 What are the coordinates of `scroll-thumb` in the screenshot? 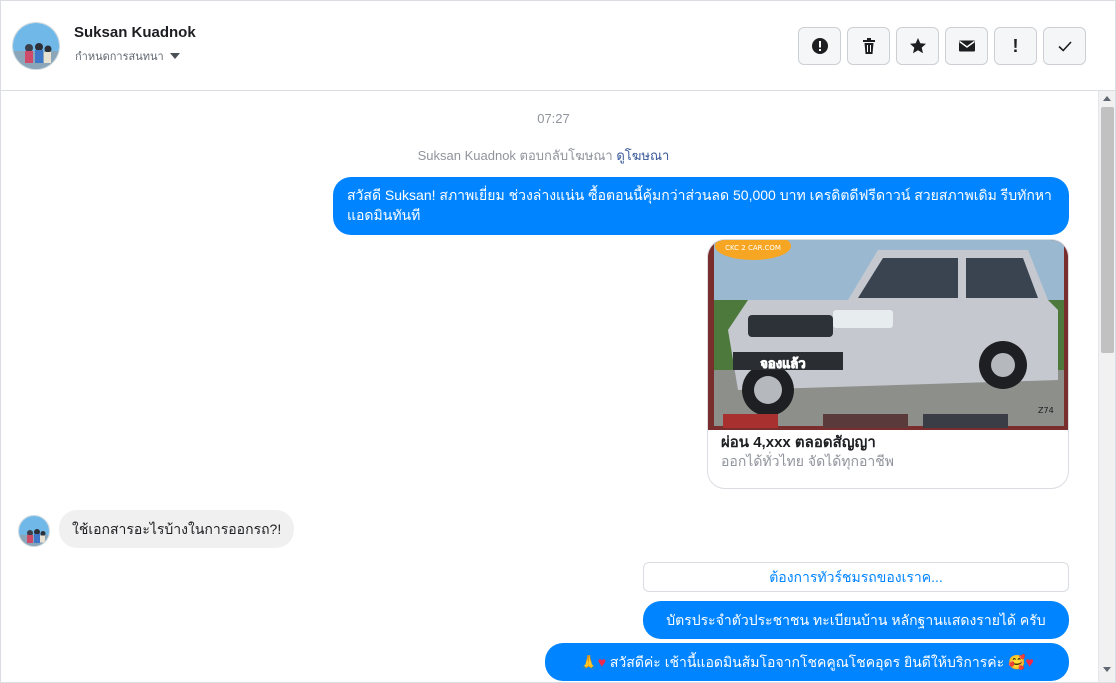 It's located at (1107, 230).